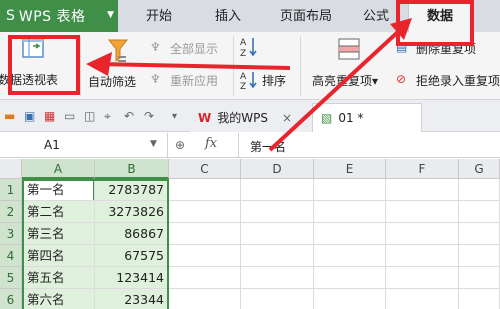 Image resolution: width=500 pixels, height=309 pixels. I want to click on print-icon: ▭, so click(69, 116).